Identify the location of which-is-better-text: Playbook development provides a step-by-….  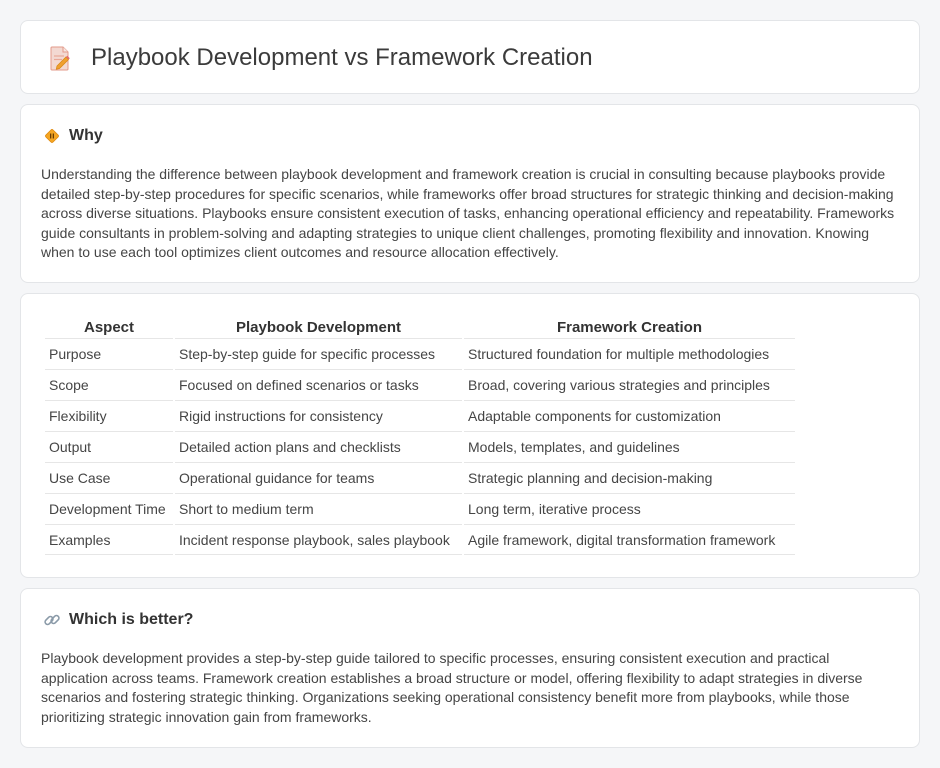
(452, 687).